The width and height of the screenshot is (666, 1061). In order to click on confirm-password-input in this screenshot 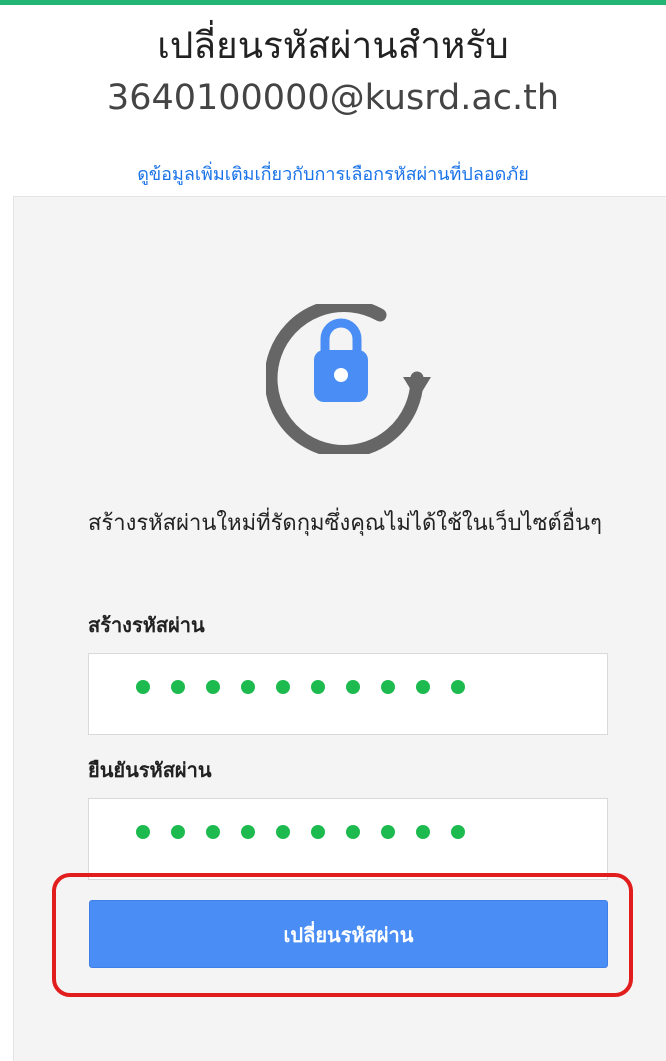, I will do `click(348, 839)`.